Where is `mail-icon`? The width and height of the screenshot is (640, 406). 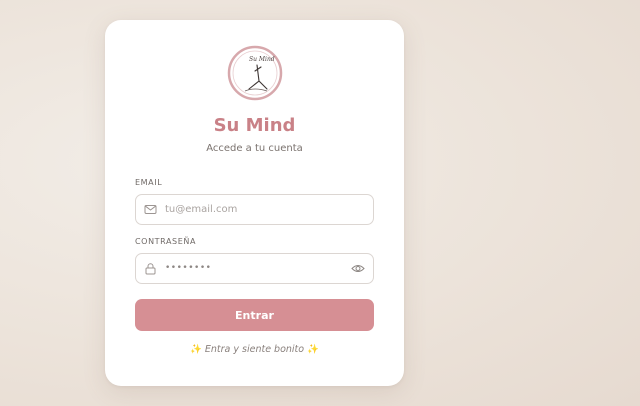
mail-icon is located at coordinates (150, 209).